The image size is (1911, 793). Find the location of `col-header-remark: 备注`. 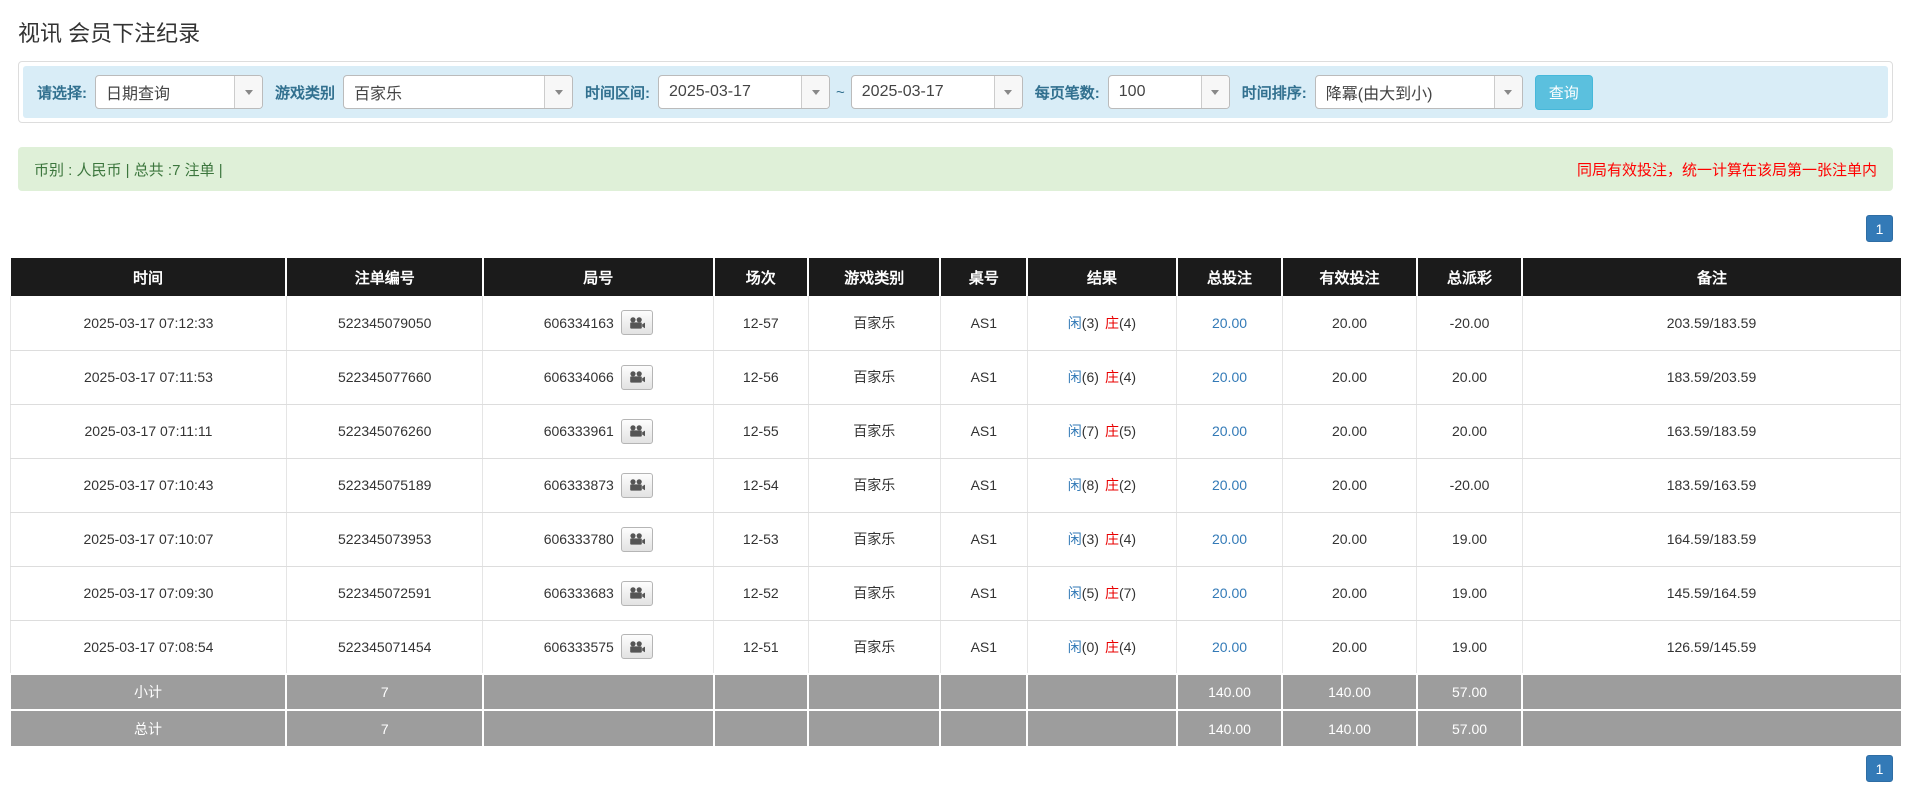

col-header-remark: 备注 is located at coordinates (1711, 277).